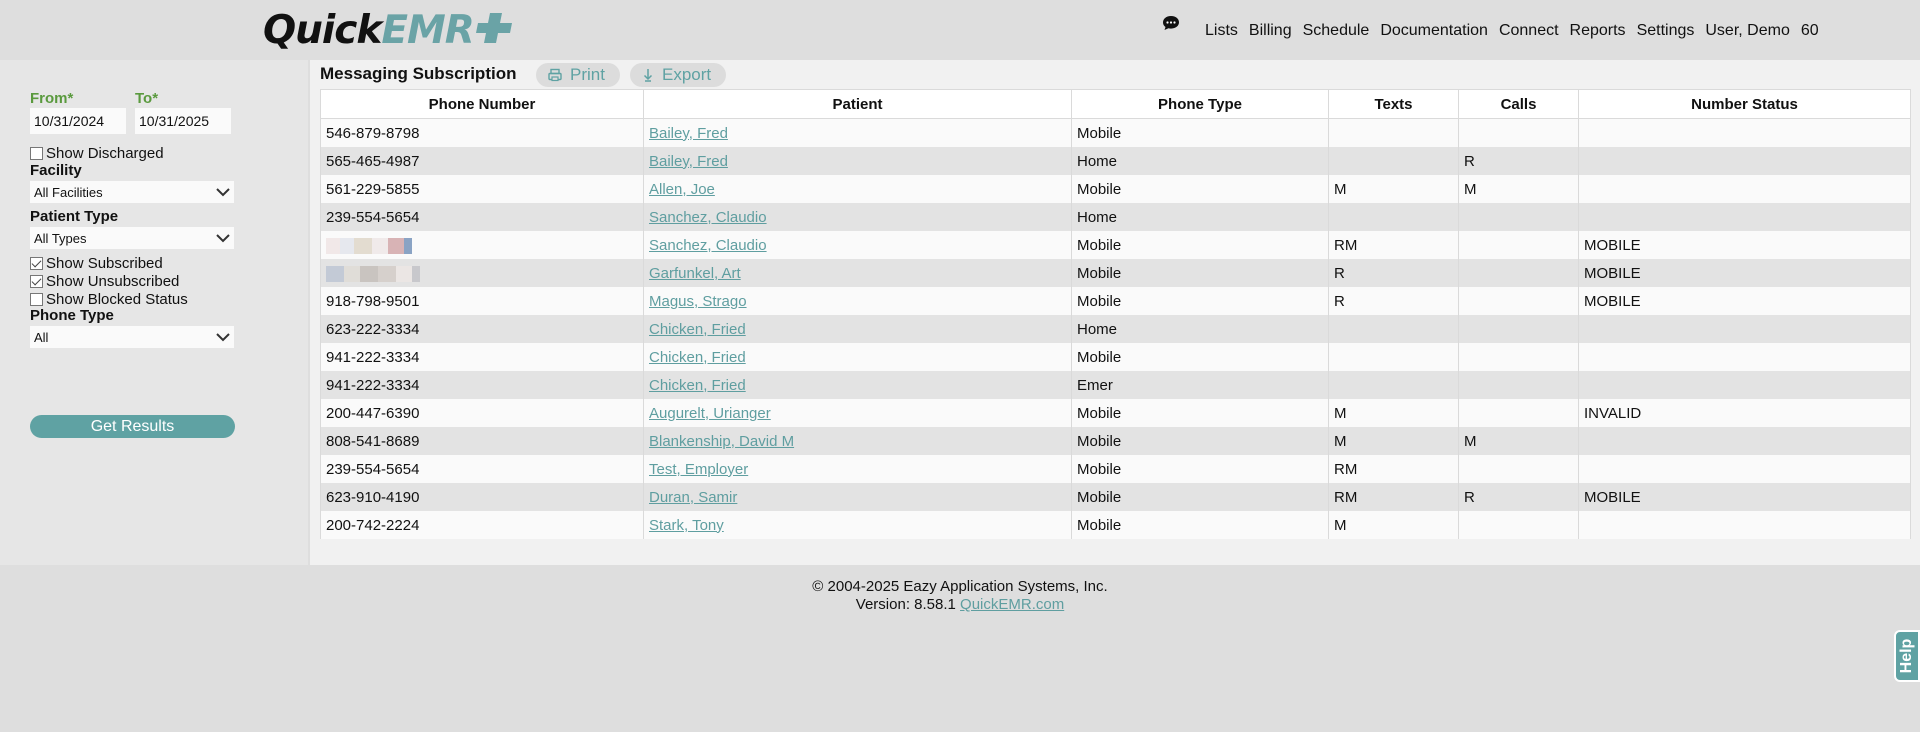 This screenshot has height=732, width=1920. What do you see at coordinates (1744, 104) in the screenshot?
I see `column-header-number-status: Number Status` at bounding box center [1744, 104].